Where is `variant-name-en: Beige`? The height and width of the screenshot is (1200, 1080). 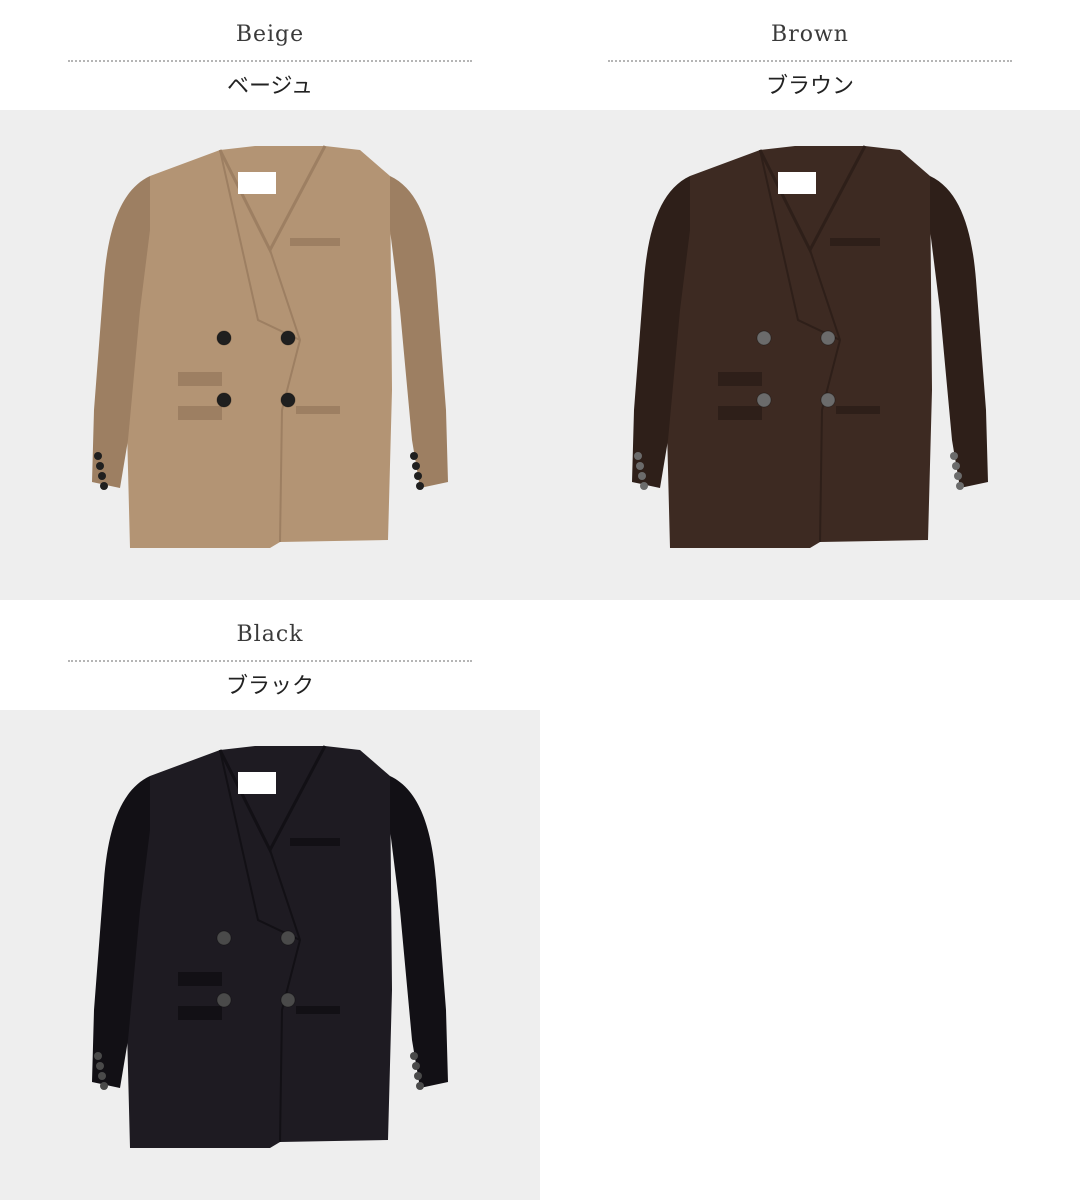
variant-name-en: Beige is located at coordinates (270, 34).